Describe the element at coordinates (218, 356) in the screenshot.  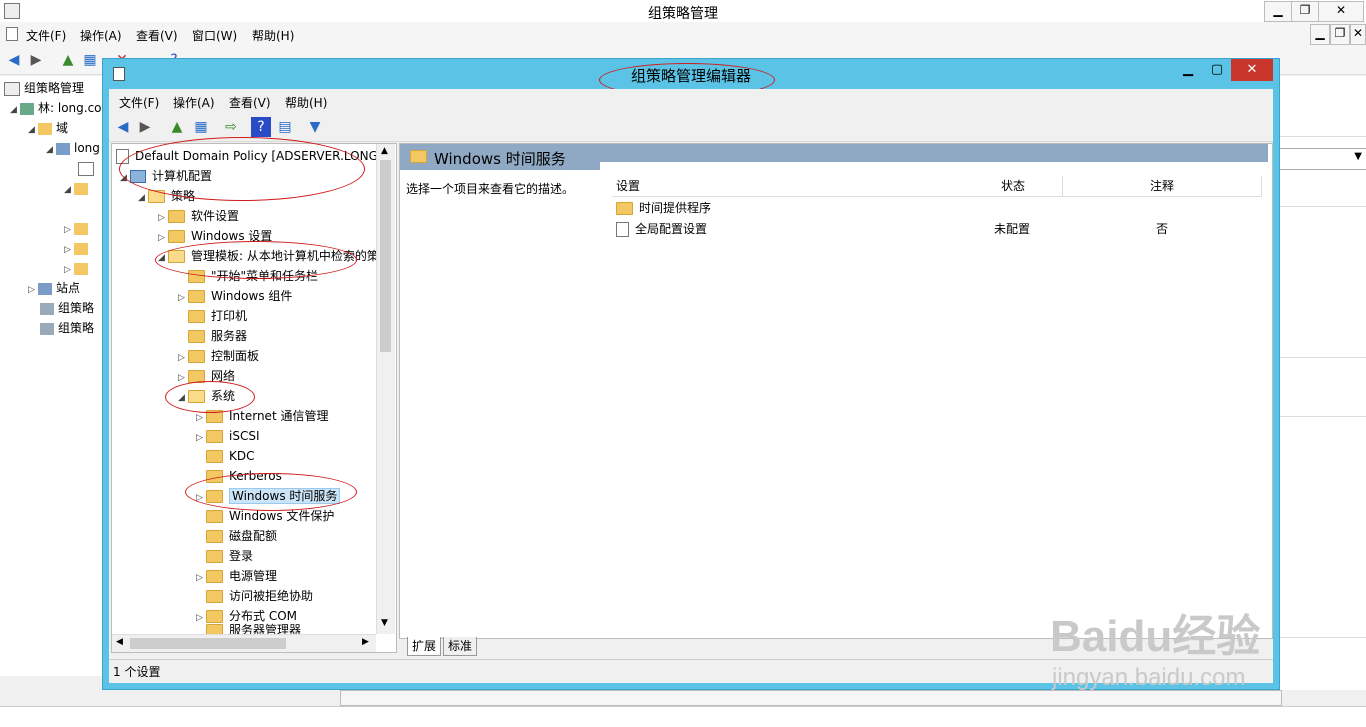
I see `tree-node: ▷ 控制面板` at that location.